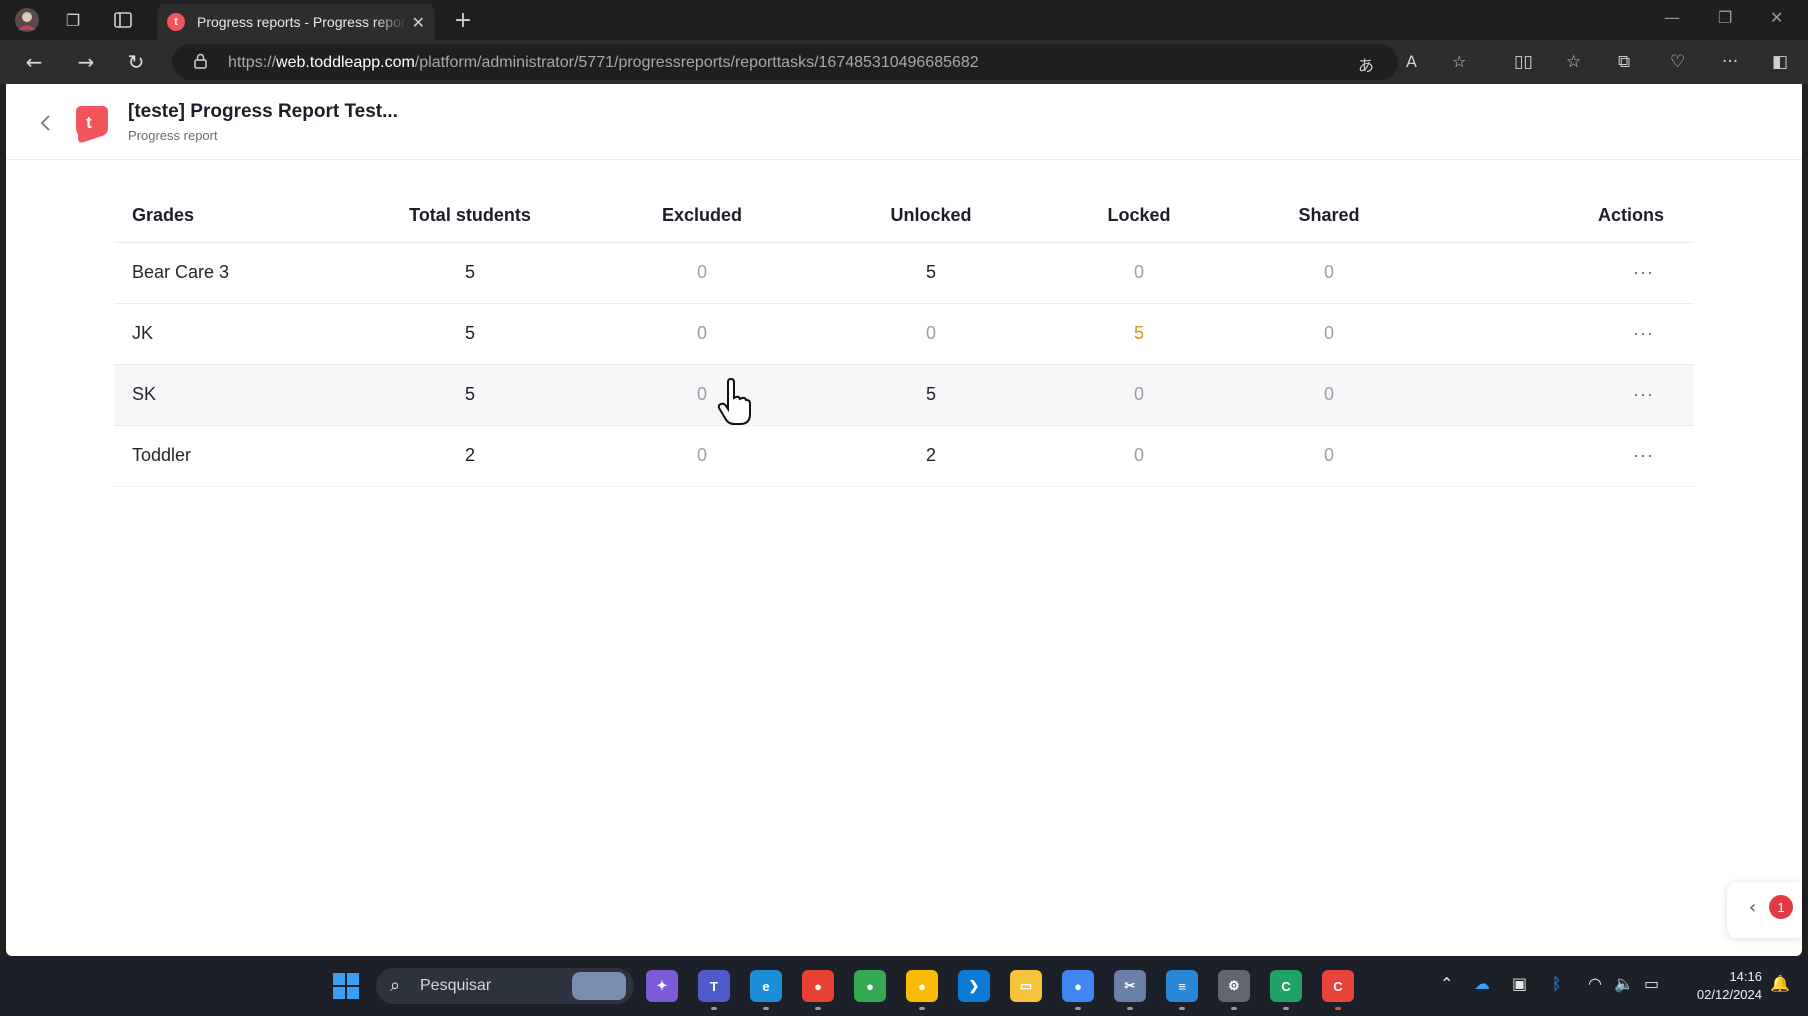  Describe the element at coordinates (599, 986) in the screenshot. I see `search-highlight-icon` at that location.